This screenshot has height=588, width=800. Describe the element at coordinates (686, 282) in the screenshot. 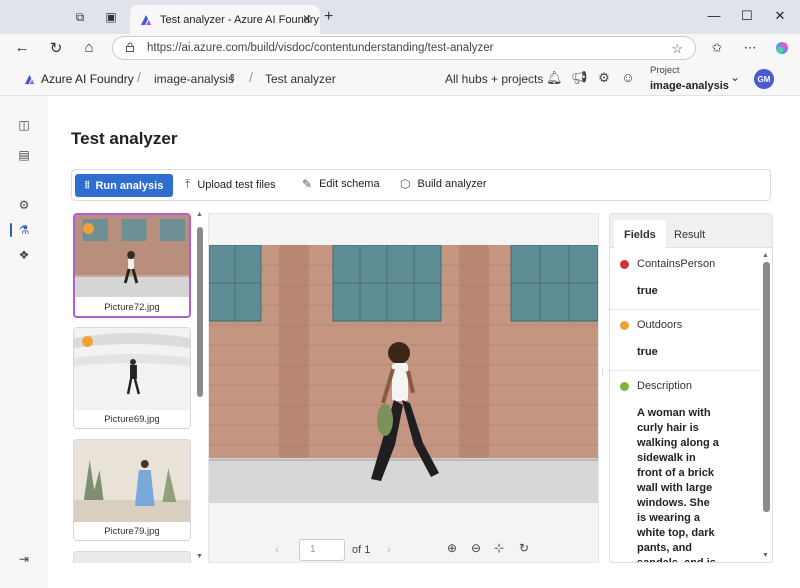

I see `field-item: ContainsPerson true` at that location.